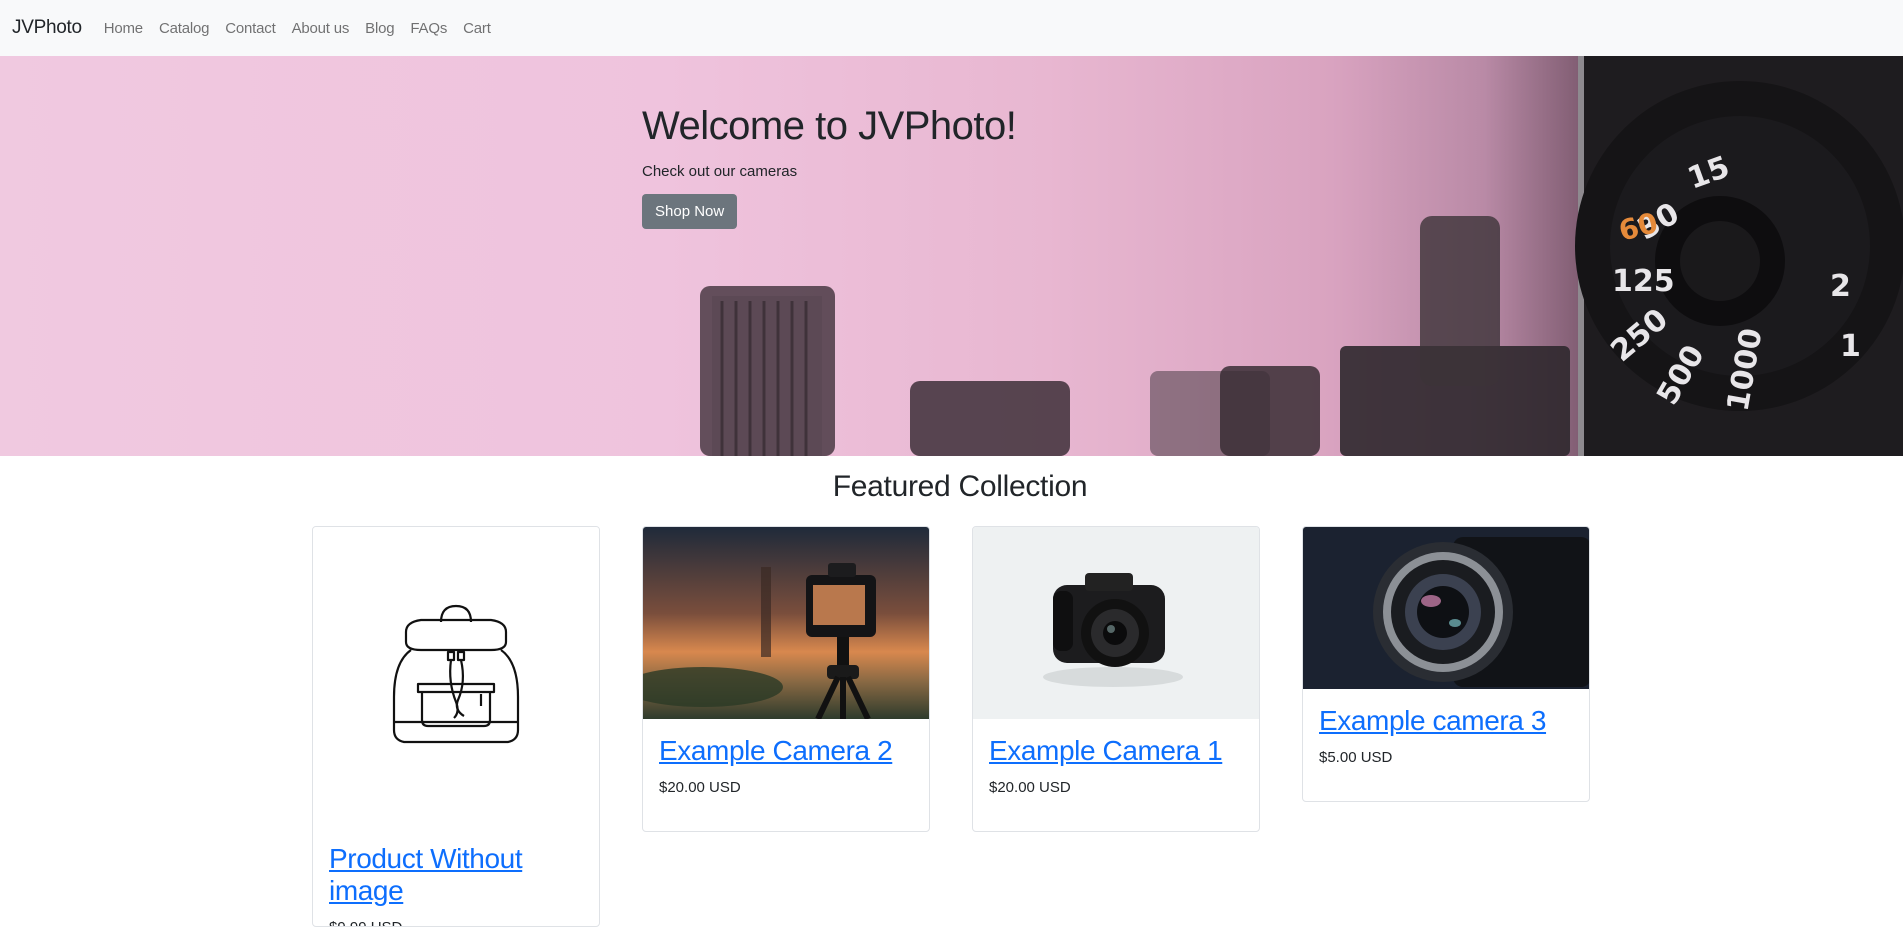 The image size is (1903, 927). I want to click on card-body: Example Camera 1 $20.00 USD, so click(1116, 765).